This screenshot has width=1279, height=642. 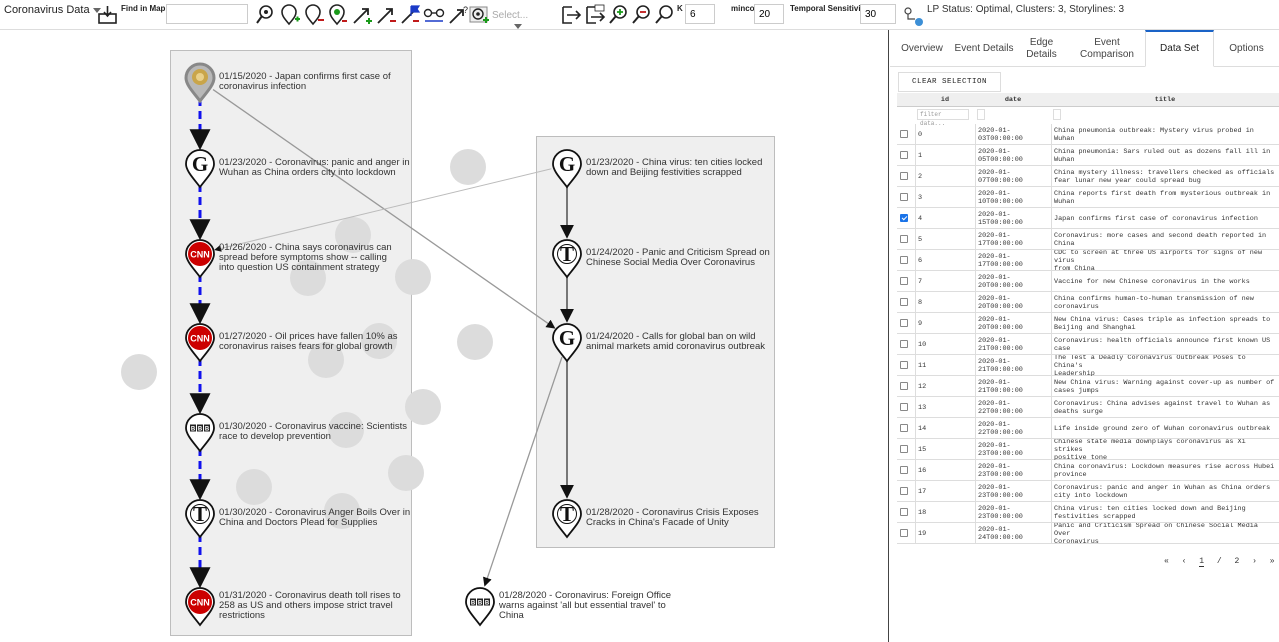 What do you see at coordinates (108, 15) in the screenshot?
I see `find-in-map-icon` at bounding box center [108, 15].